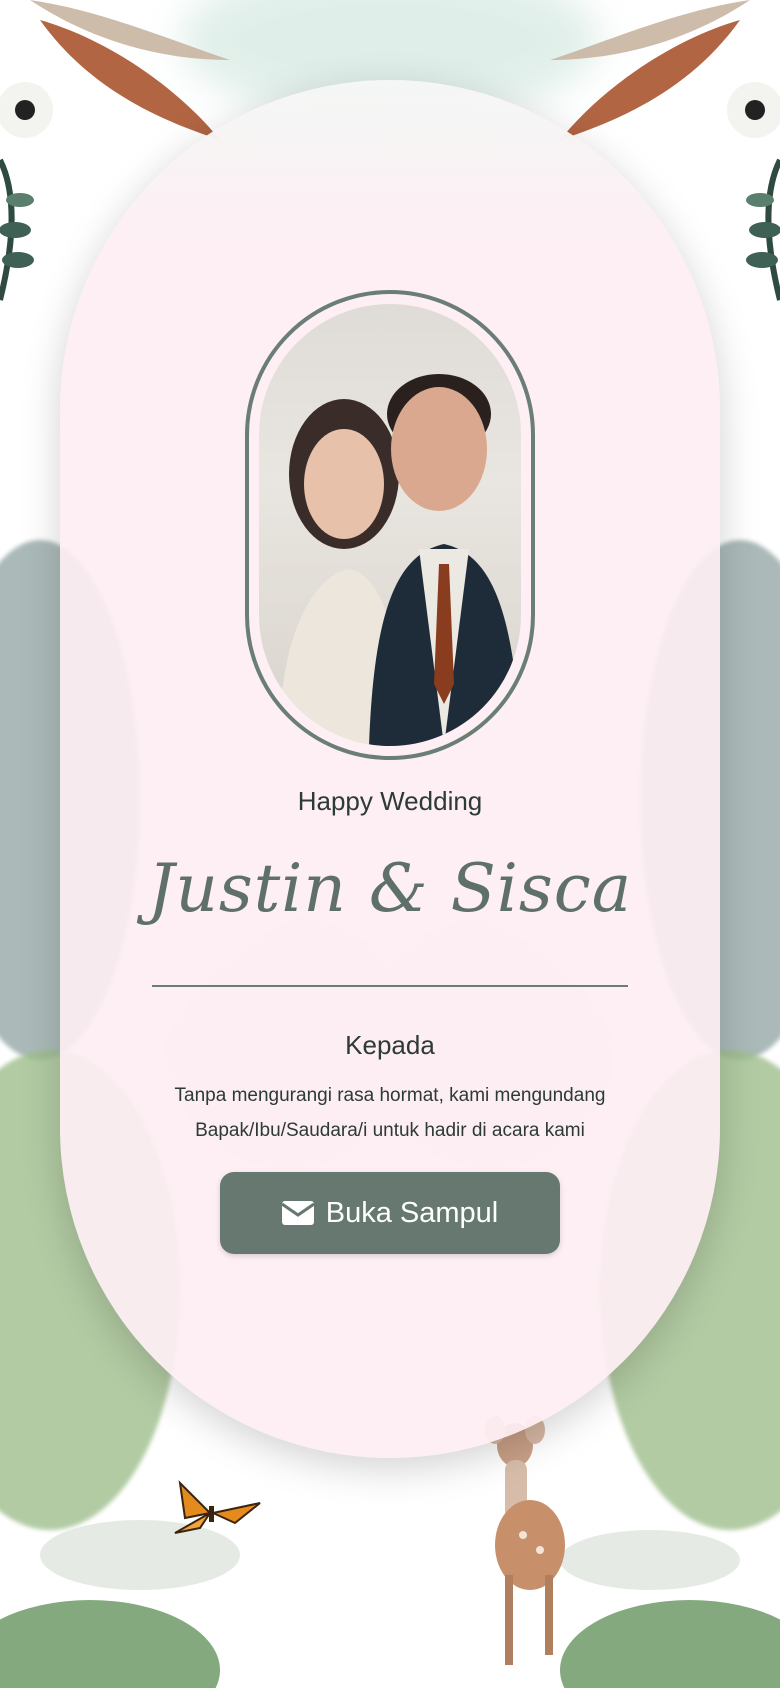 The height and width of the screenshot is (1688, 780). I want to click on envelope-icon, so click(297, 1213).